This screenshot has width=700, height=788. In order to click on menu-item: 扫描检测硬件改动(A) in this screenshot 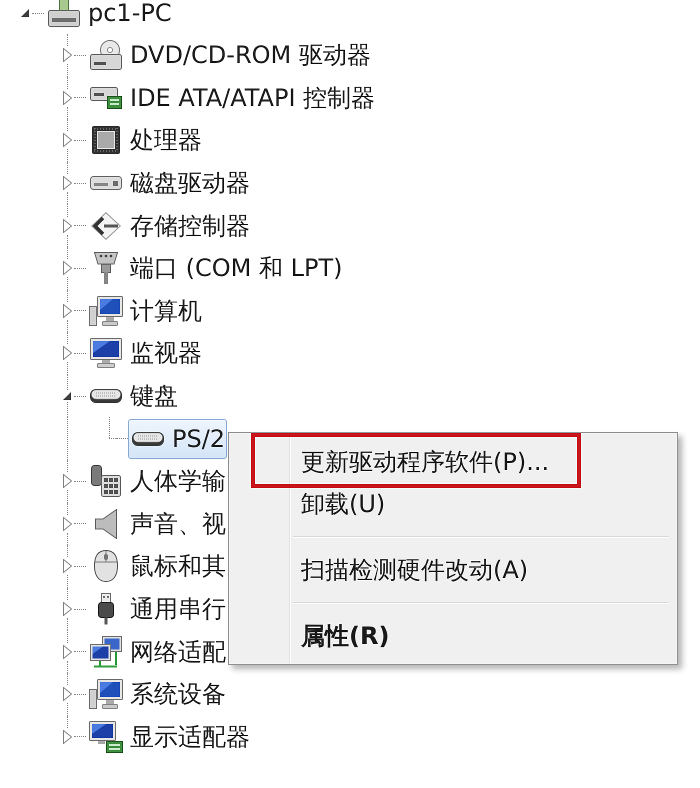, I will do `click(453, 570)`.